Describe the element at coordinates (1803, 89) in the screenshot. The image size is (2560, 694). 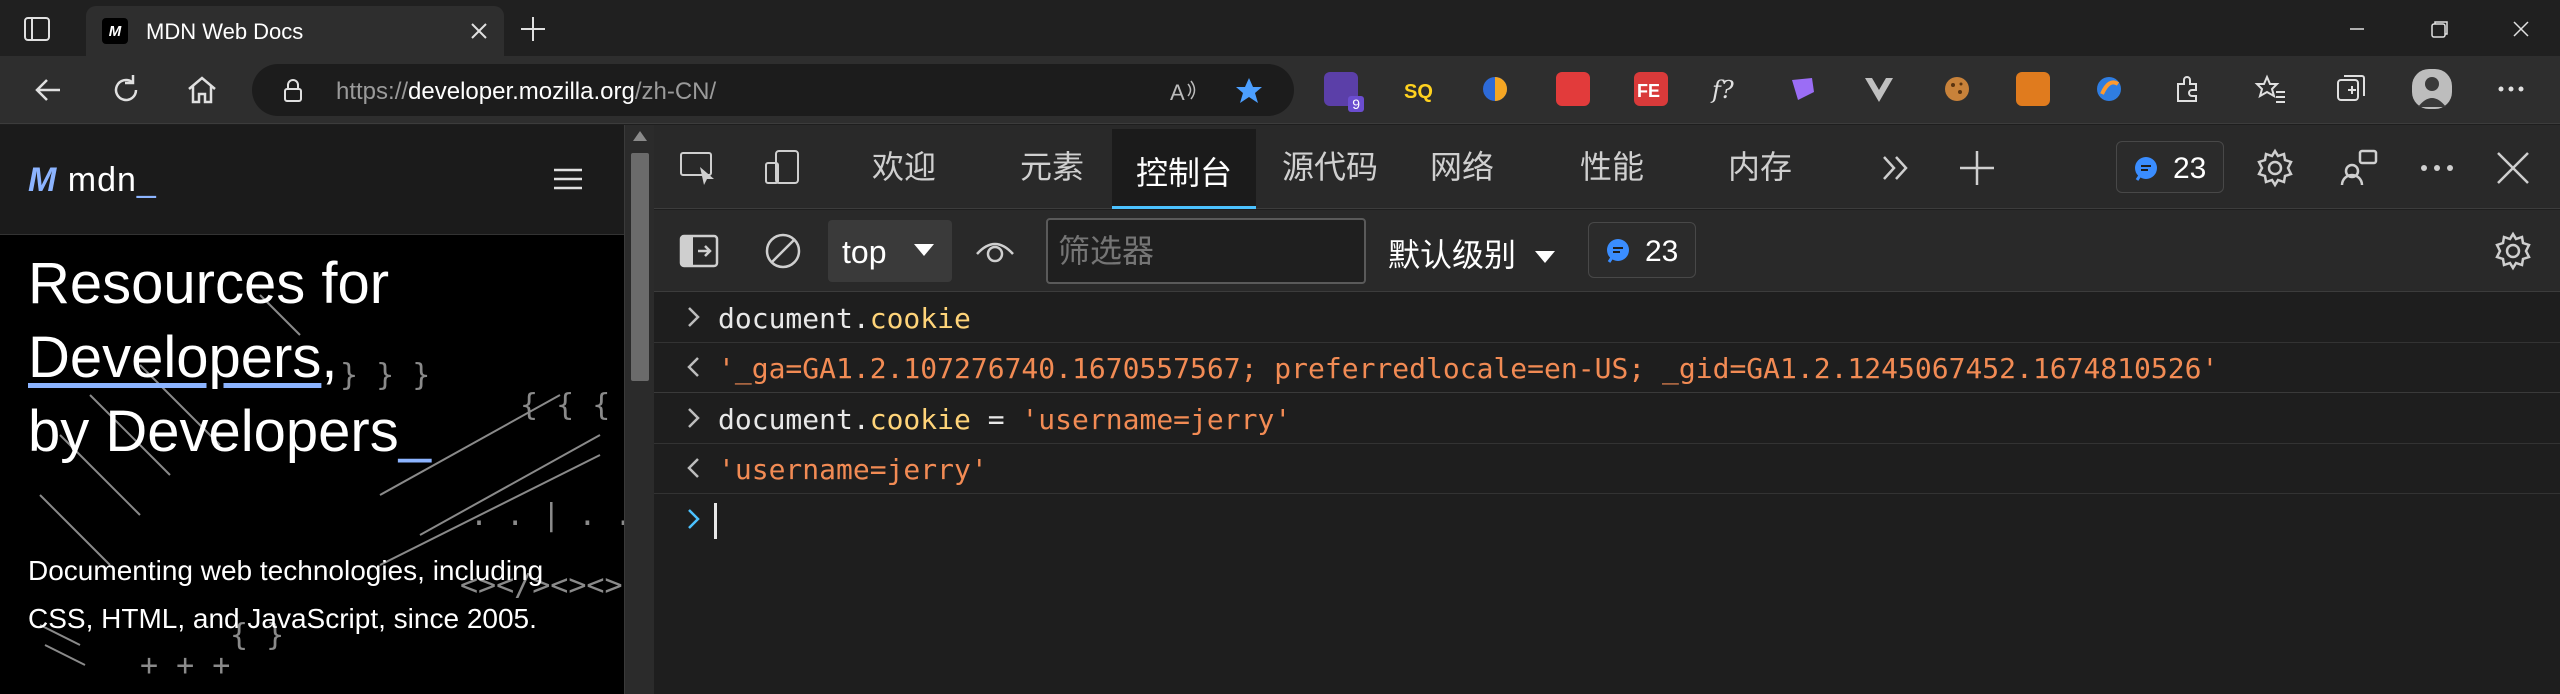
I see `extension-purple-icon` at that location.